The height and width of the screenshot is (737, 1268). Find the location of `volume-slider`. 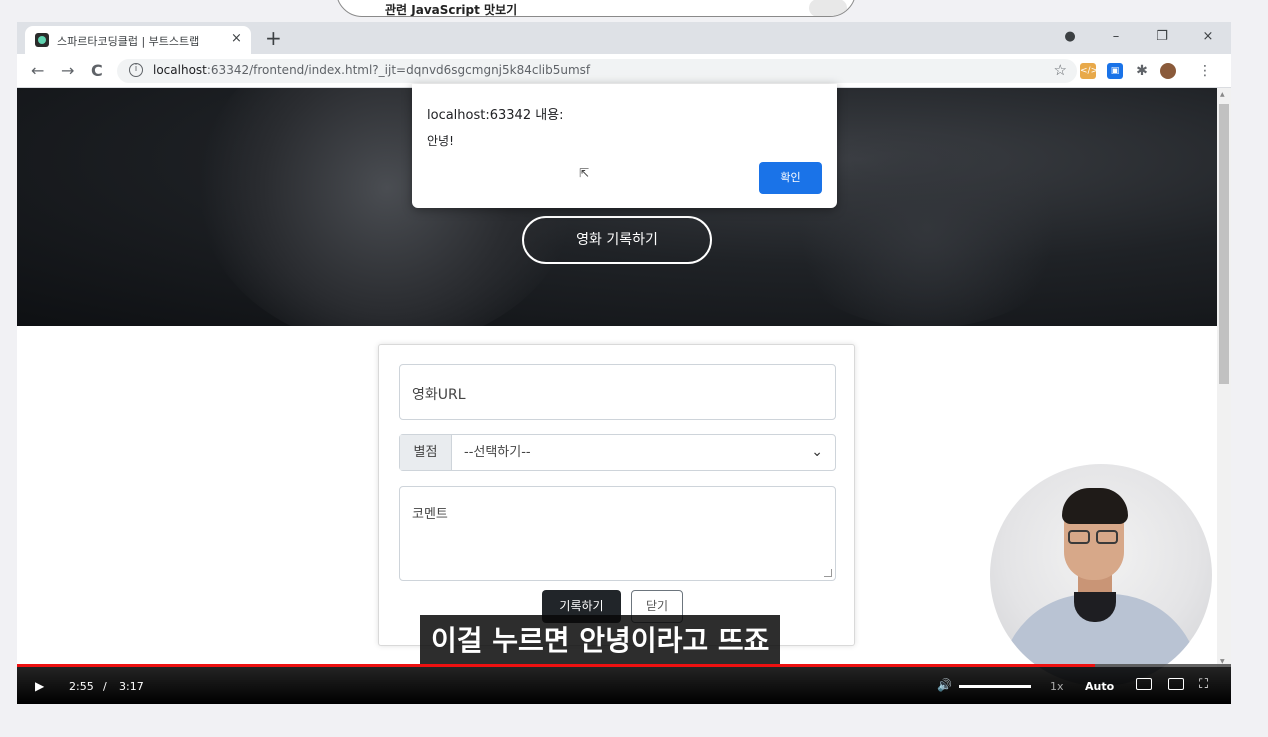

volume-slider is located at coordinates (995, 686).